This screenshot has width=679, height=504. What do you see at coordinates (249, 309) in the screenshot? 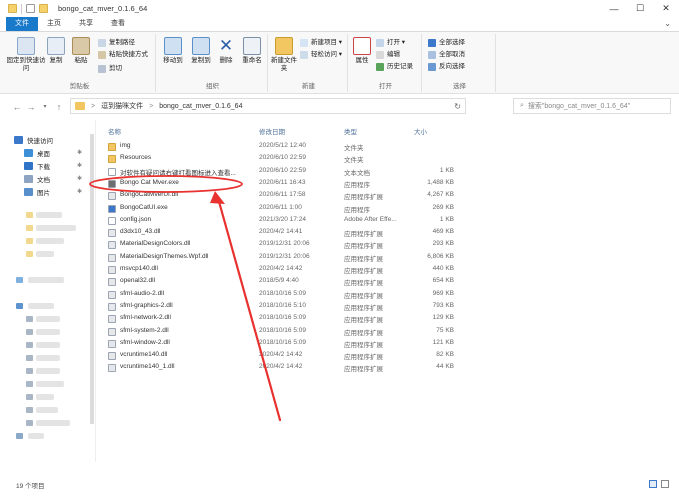
I see `annotation-arrow-shaft` at bounding box center [249, 309].